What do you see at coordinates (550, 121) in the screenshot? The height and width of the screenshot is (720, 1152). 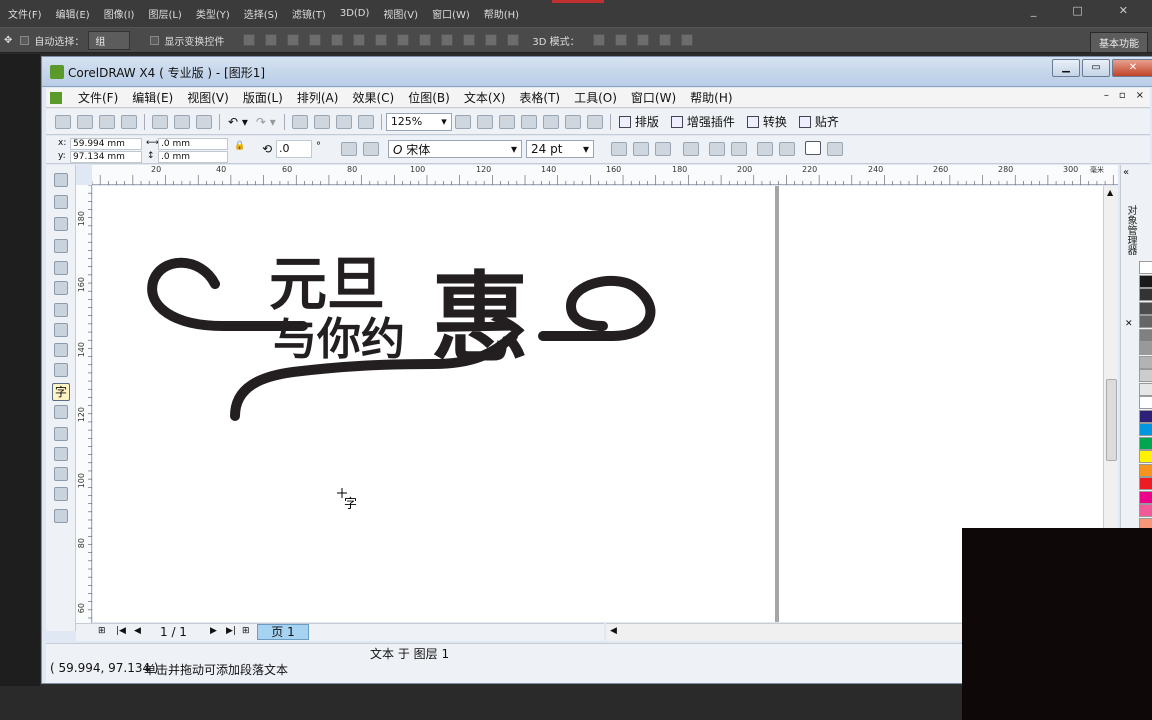 I see `zoom-page-icon` at bounding box center [550, 121].